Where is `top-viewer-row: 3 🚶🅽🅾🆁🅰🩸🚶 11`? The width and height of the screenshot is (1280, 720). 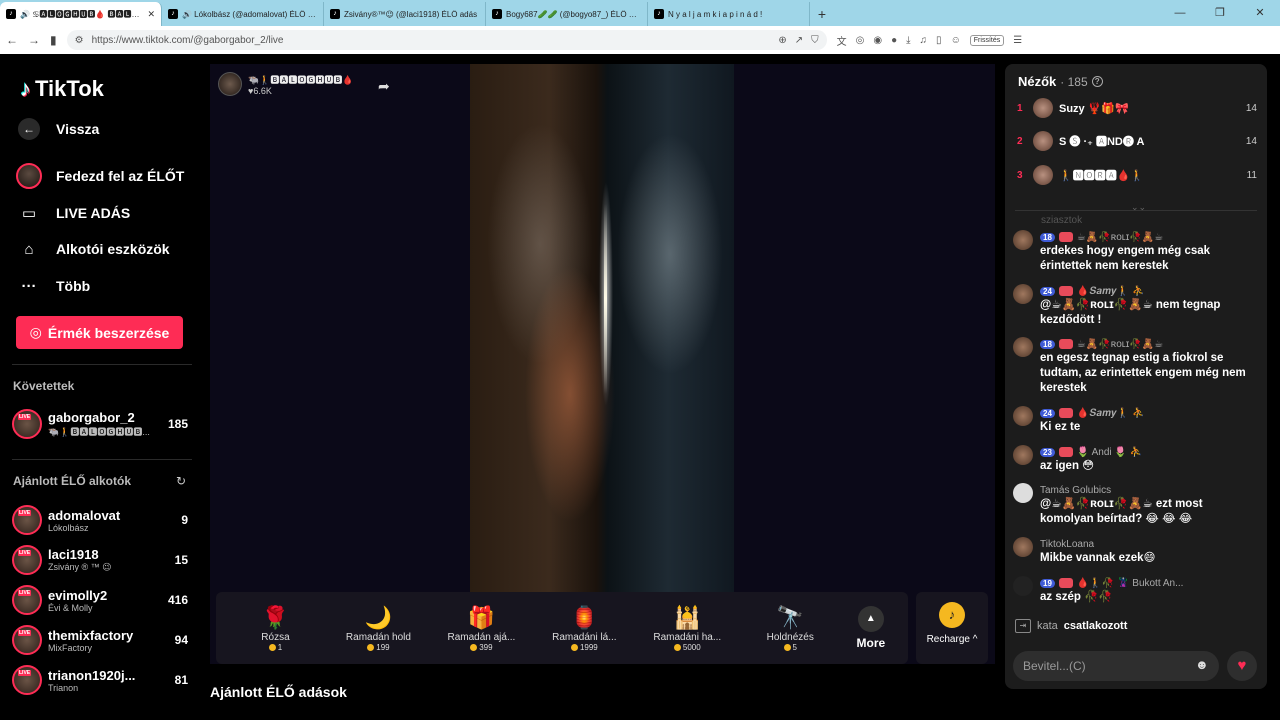 top-viewer-row: 3 🚶🅽🅾🆁🅰🩸🚶 11 is located at coordinates (1137, 175).